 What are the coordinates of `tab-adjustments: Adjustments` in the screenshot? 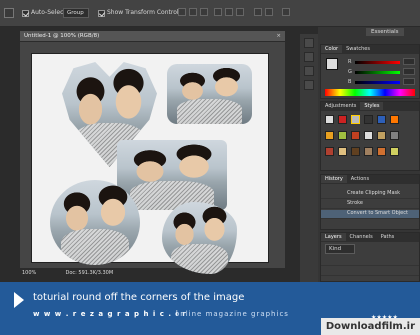 It's located at (340, 106).